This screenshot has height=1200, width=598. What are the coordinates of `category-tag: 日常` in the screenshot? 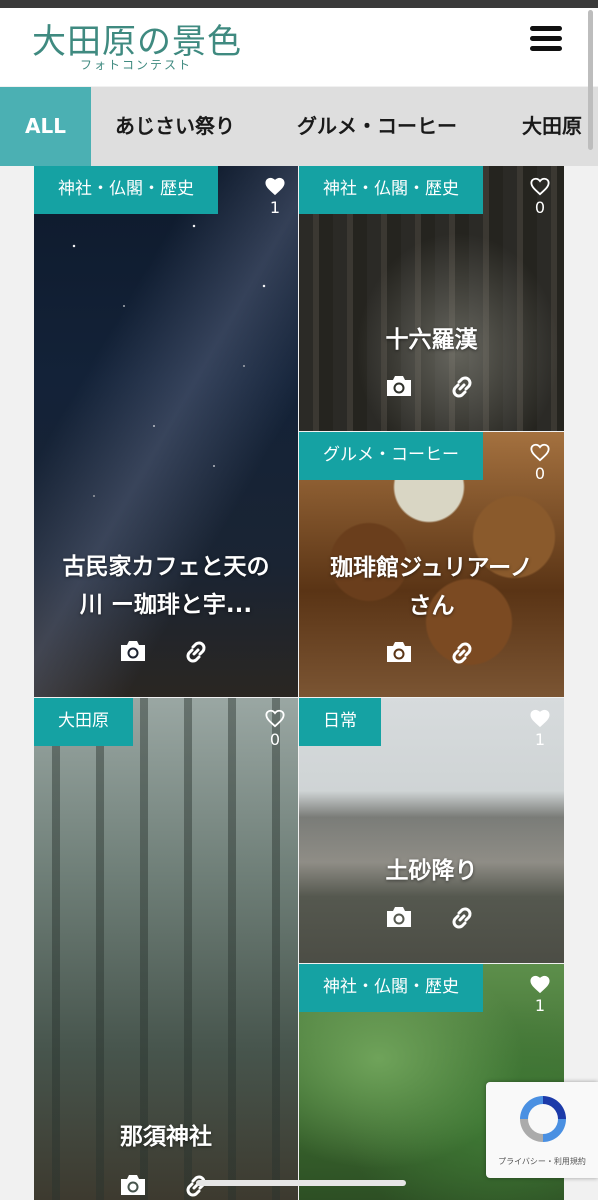 It's located at (340, 722).